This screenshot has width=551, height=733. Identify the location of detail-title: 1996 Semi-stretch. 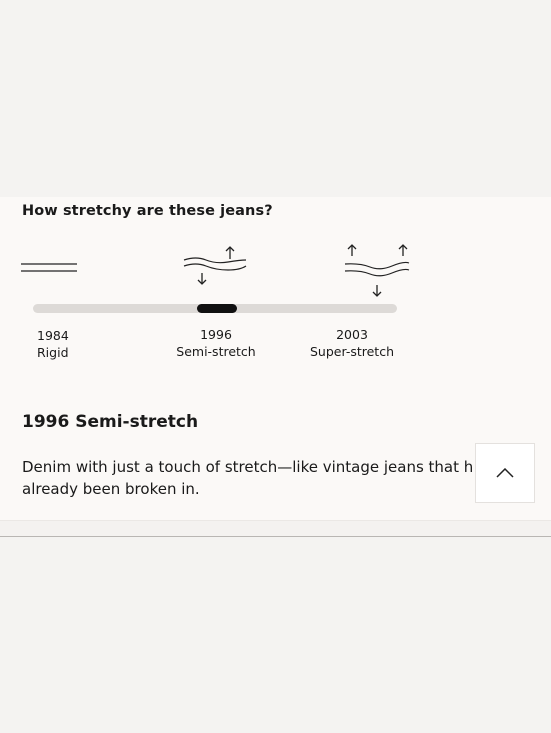
(110, 422).